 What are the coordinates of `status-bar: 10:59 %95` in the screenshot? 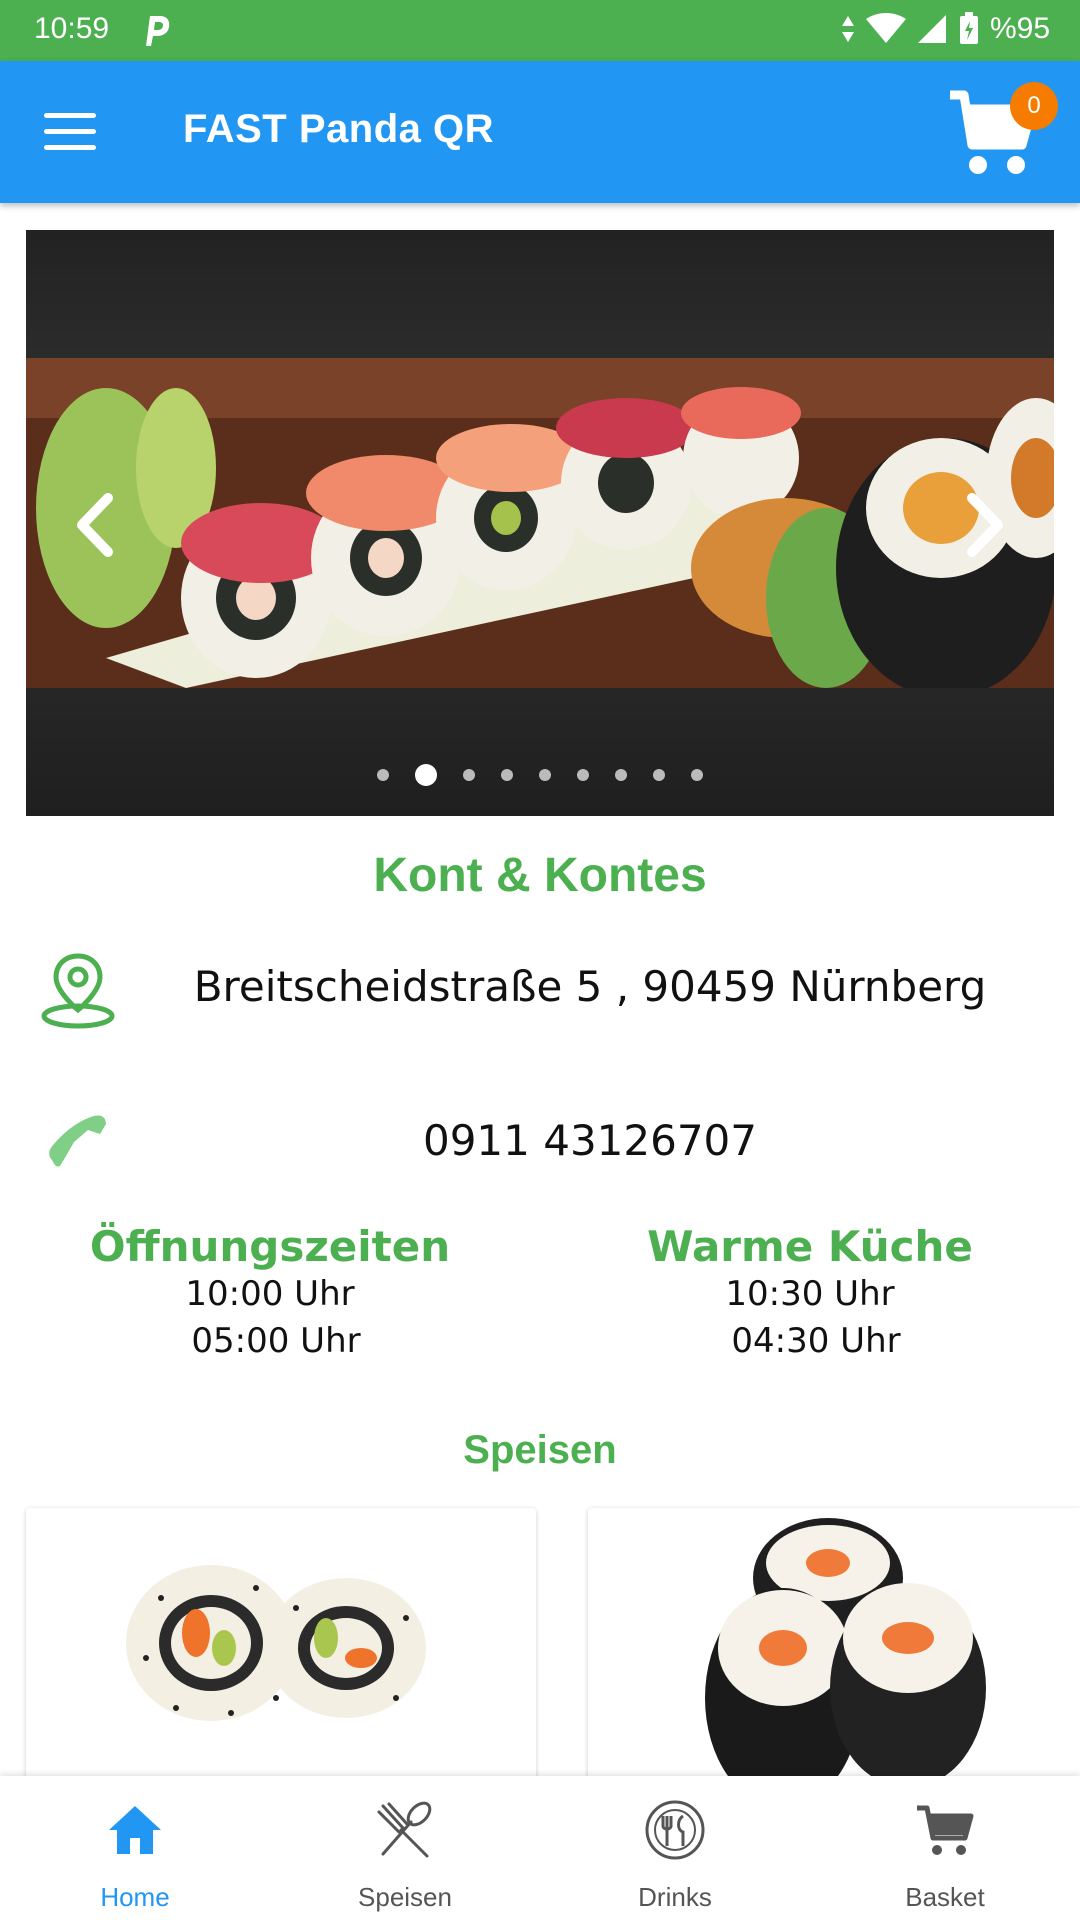 It's located at (540, 30).